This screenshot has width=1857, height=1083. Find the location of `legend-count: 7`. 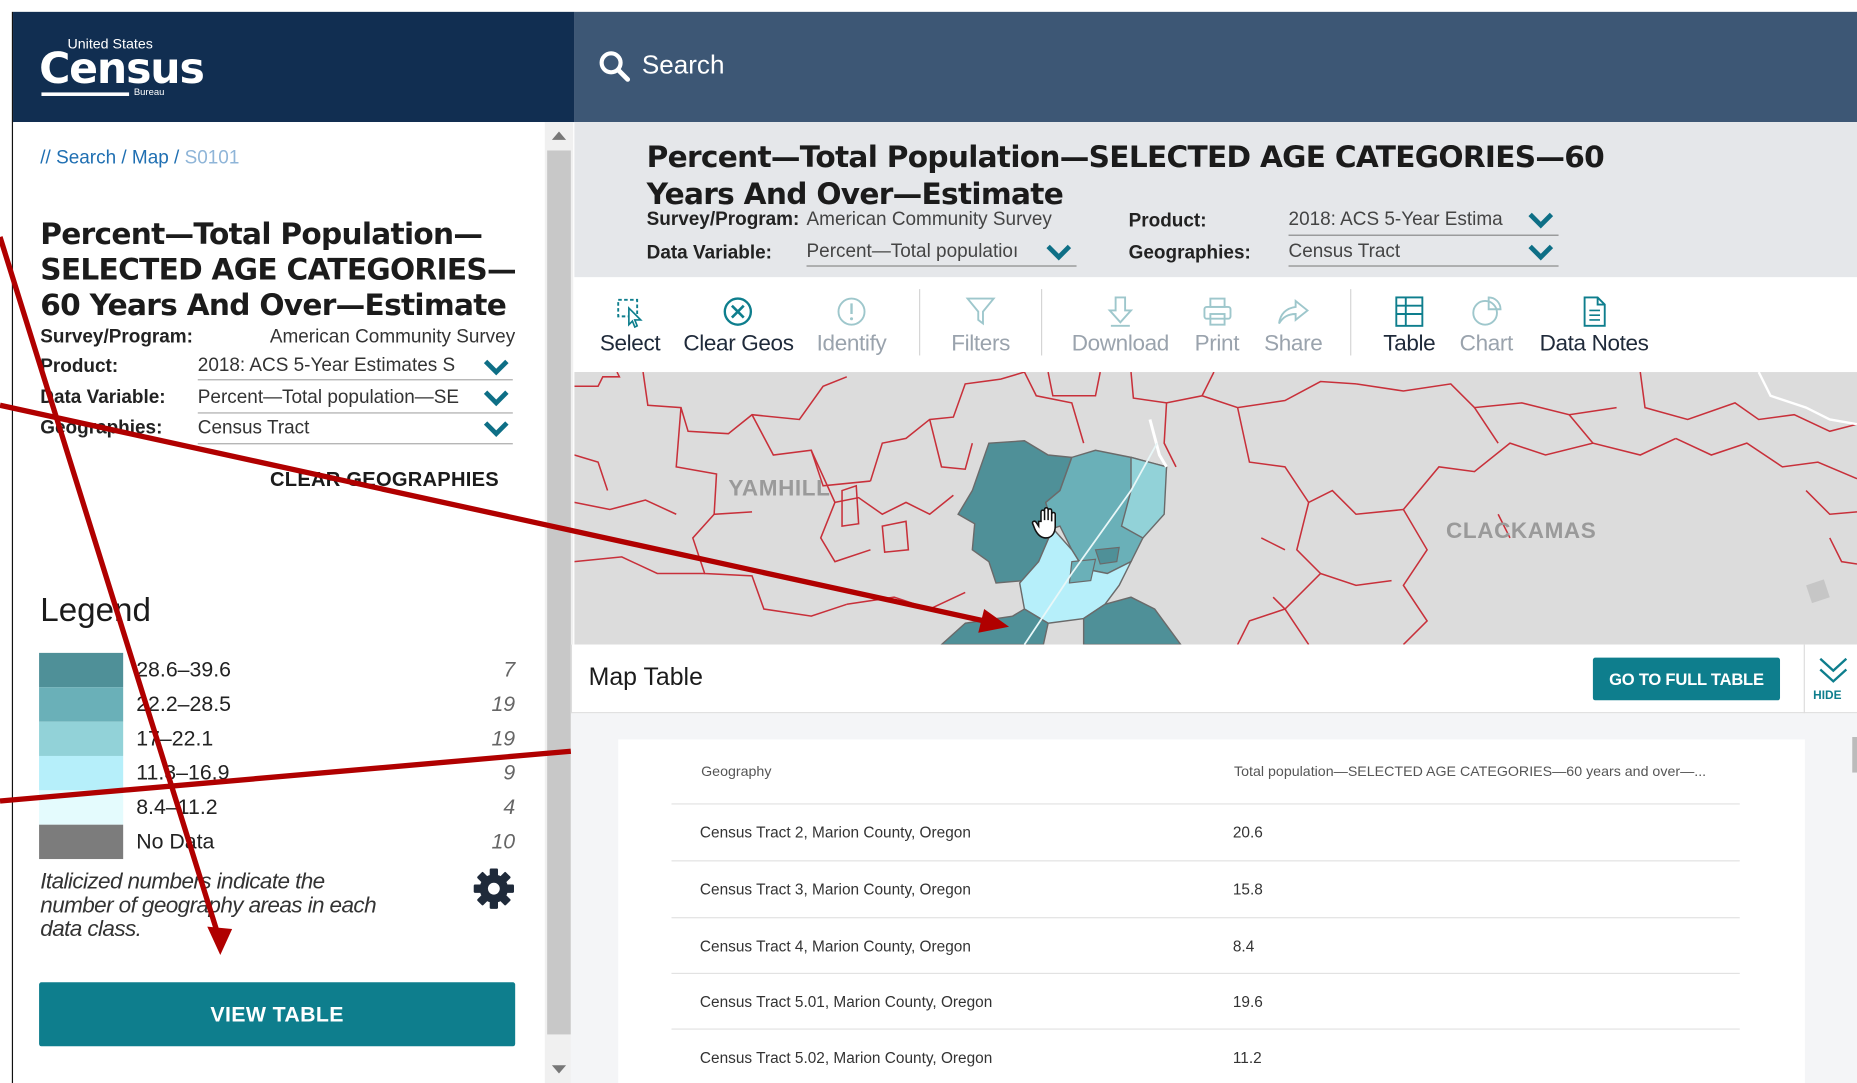

legend-count: 7 is located at coordinates (509, 669).